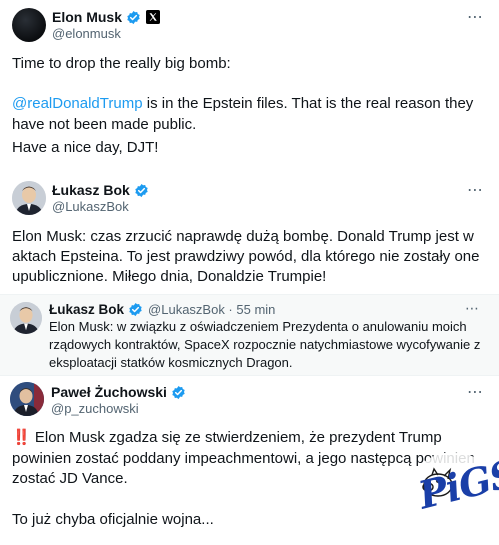 The height and width of the screenshot is (545, 499). Describe the element at coordinates (90, 206) in the screenshot. I see `author-handle: @LukaszBok` at that location.